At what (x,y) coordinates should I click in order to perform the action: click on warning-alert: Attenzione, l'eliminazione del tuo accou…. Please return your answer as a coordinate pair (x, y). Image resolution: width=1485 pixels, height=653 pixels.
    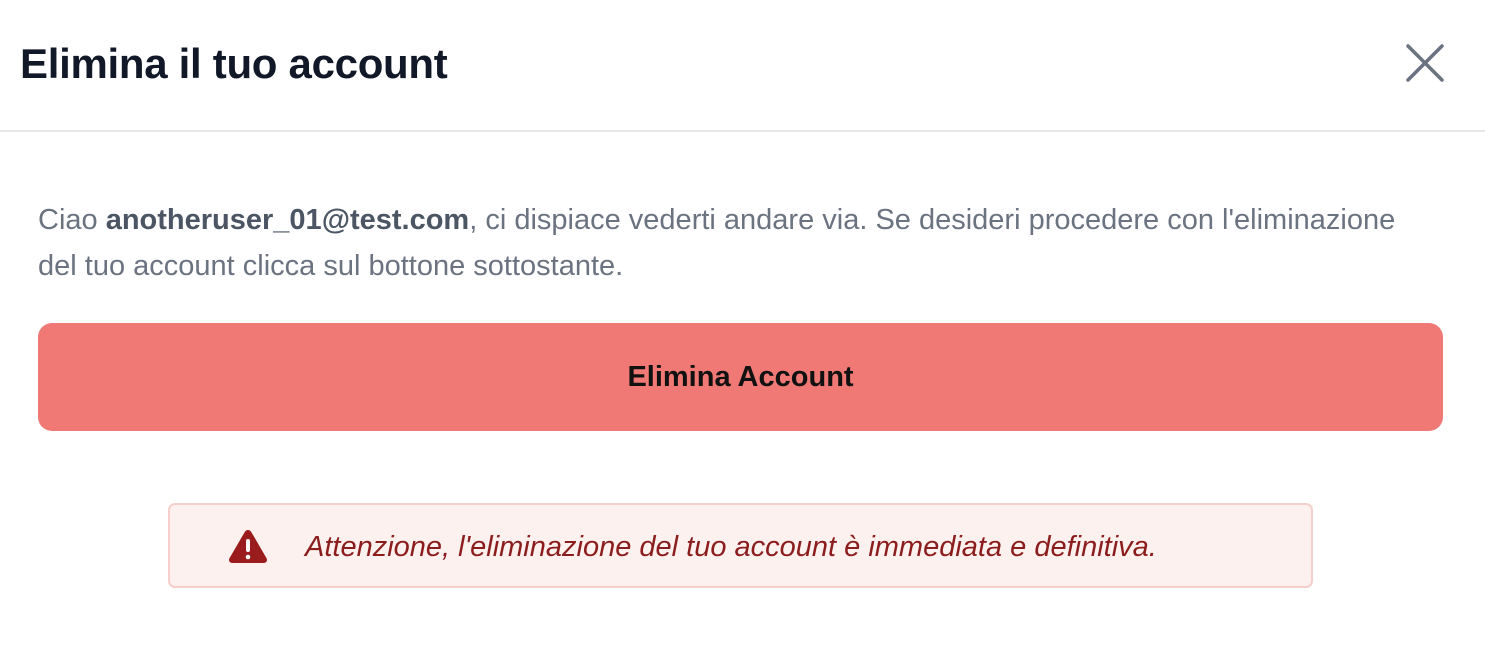
    Looking at the image, I should click on (740, 545).